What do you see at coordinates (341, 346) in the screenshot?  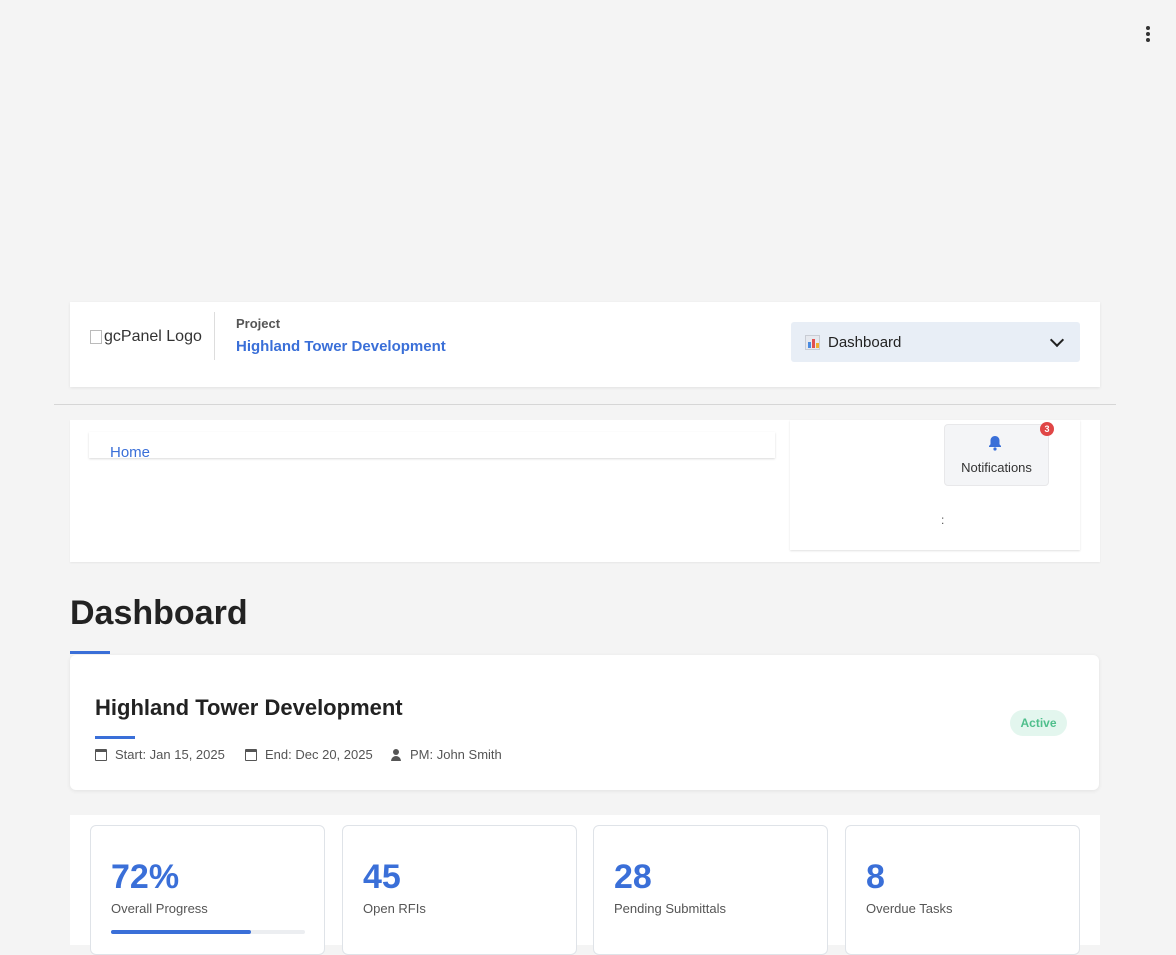 I see `project-name: Highland Tower Development` at bounding box center [341, 346].